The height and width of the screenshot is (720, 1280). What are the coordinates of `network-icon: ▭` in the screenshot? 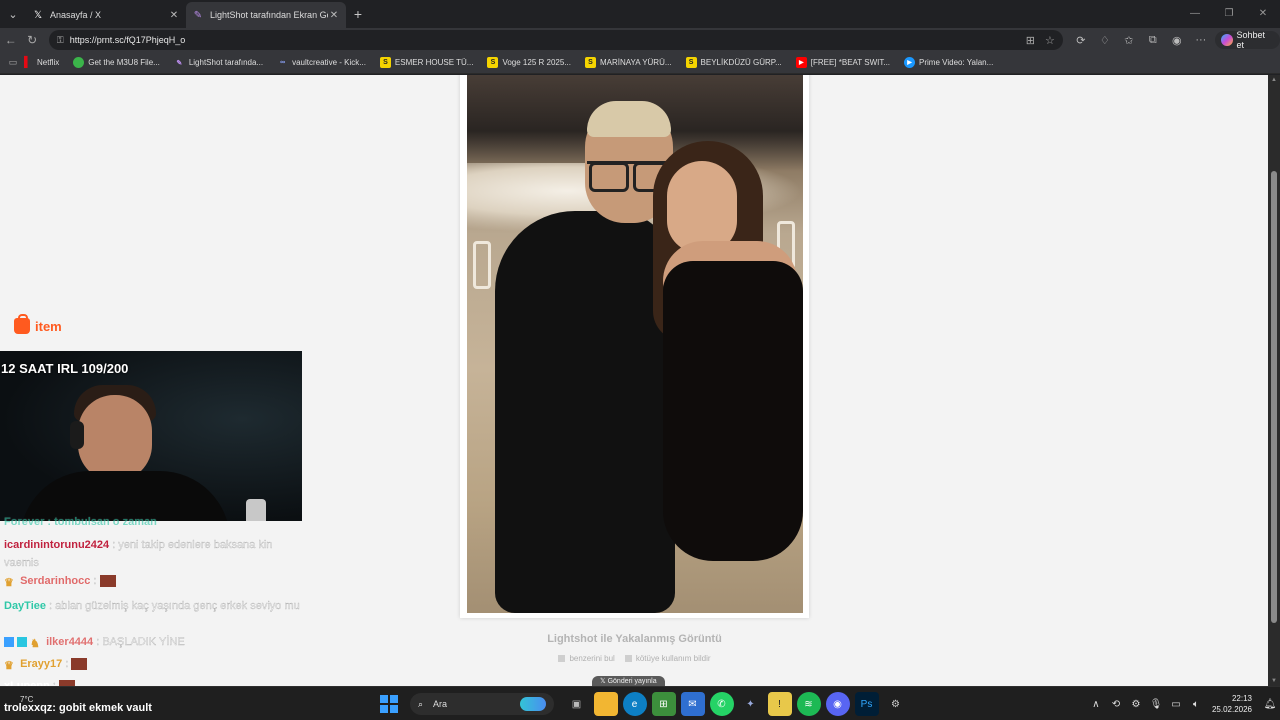 It's located at (1176, 704).